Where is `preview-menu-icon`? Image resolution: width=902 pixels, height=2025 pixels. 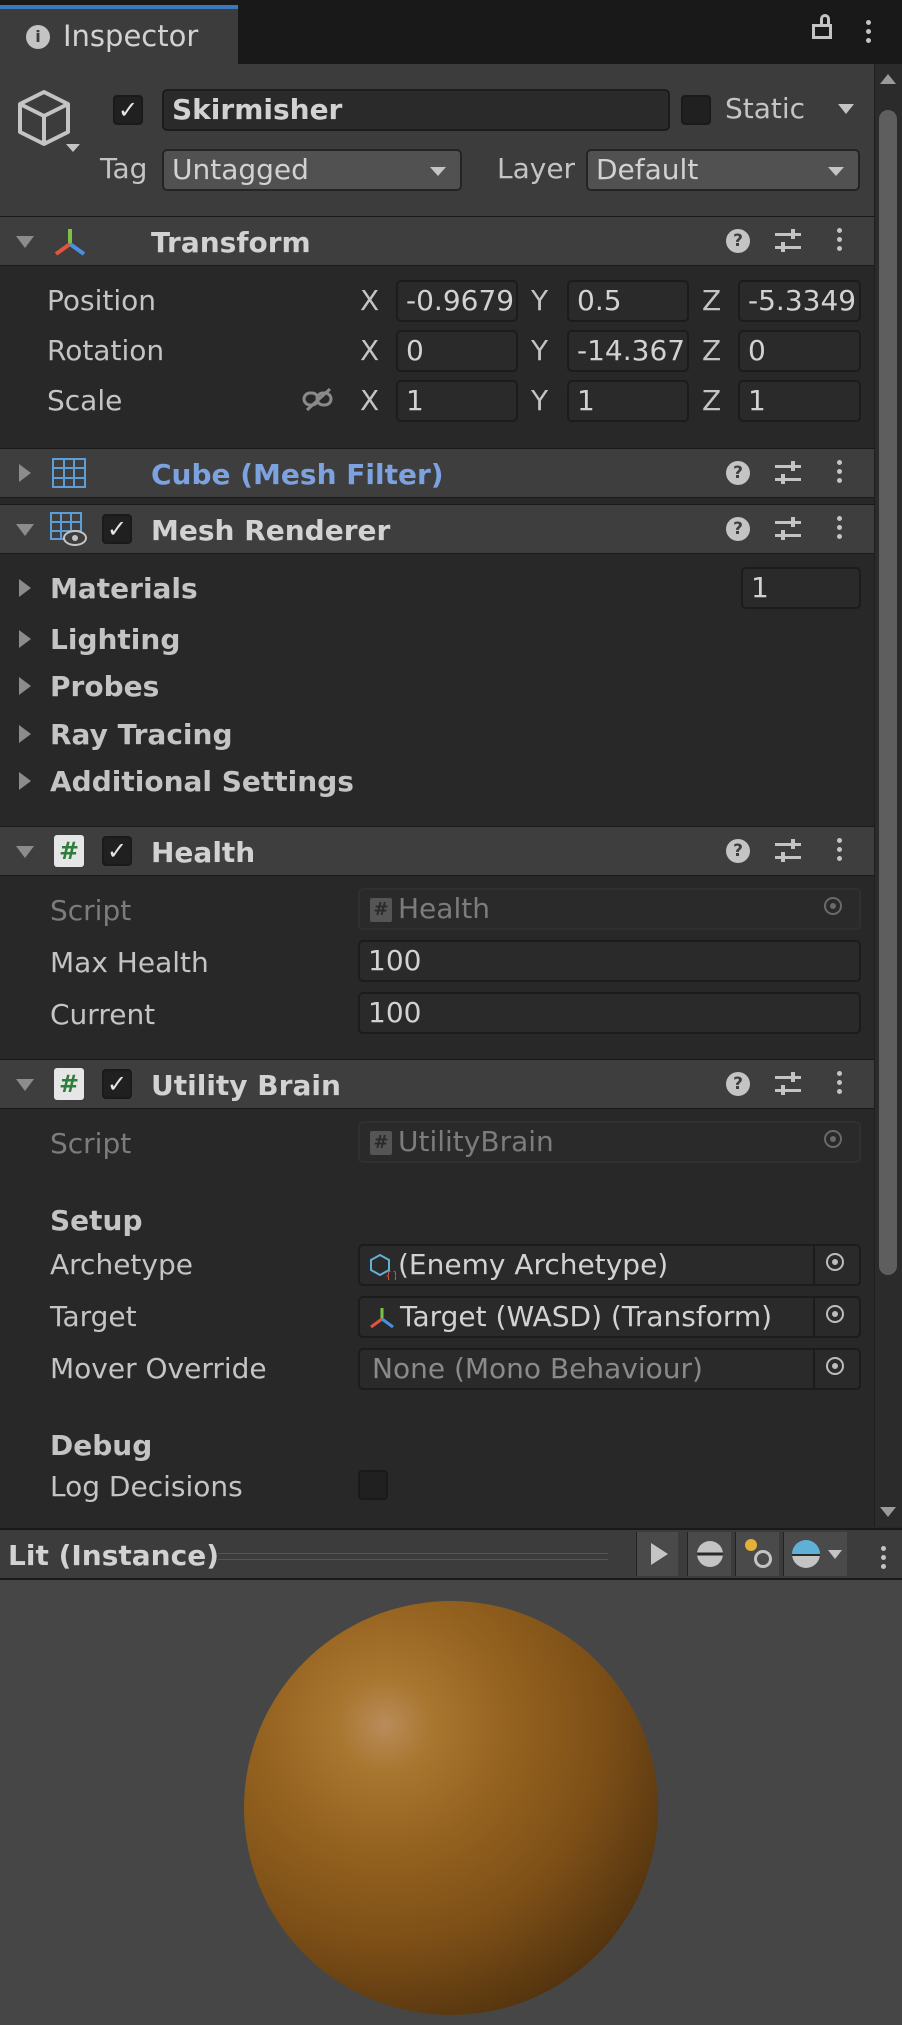 preview-menu-icon is located at coordinates (884, 1559).